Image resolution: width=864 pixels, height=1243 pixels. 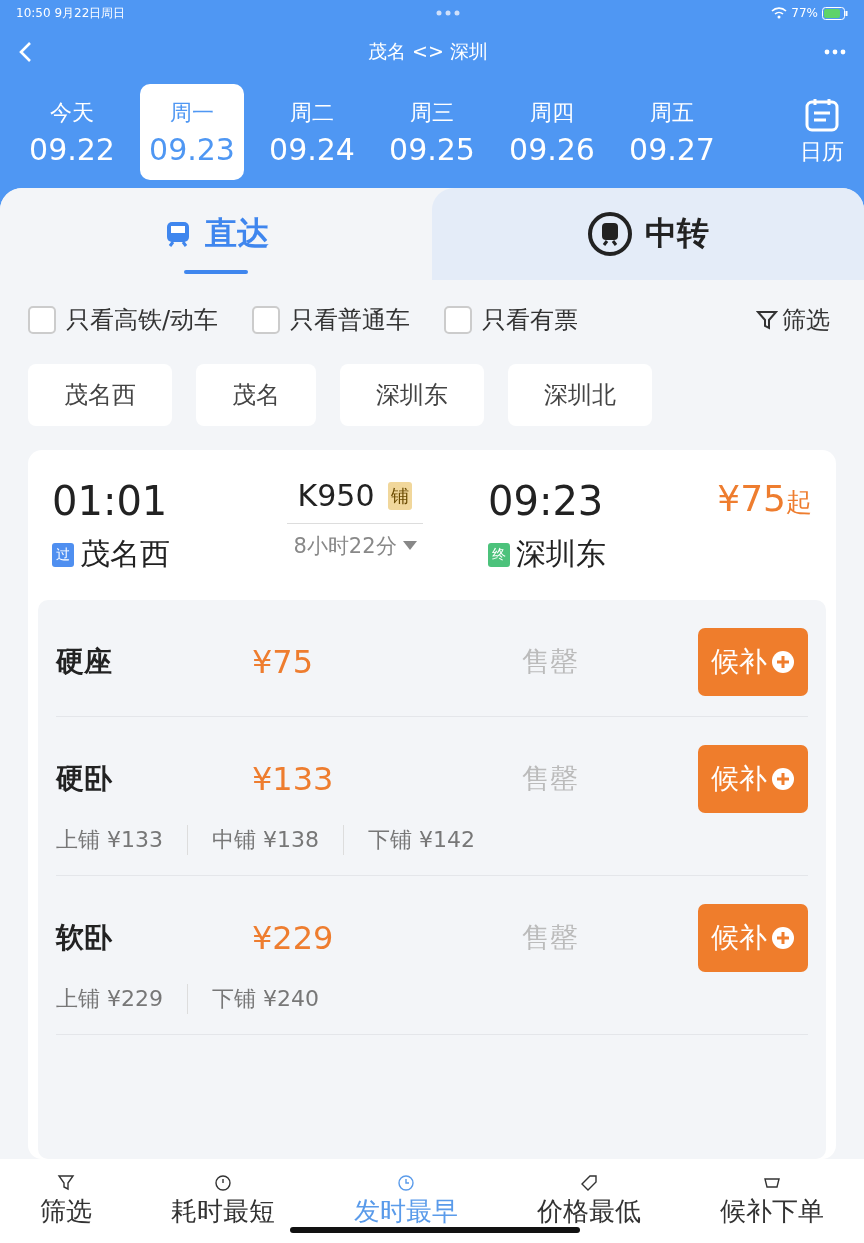 I want to click on berth-price: 中铺 ¥138, so click(x=265, y=840).